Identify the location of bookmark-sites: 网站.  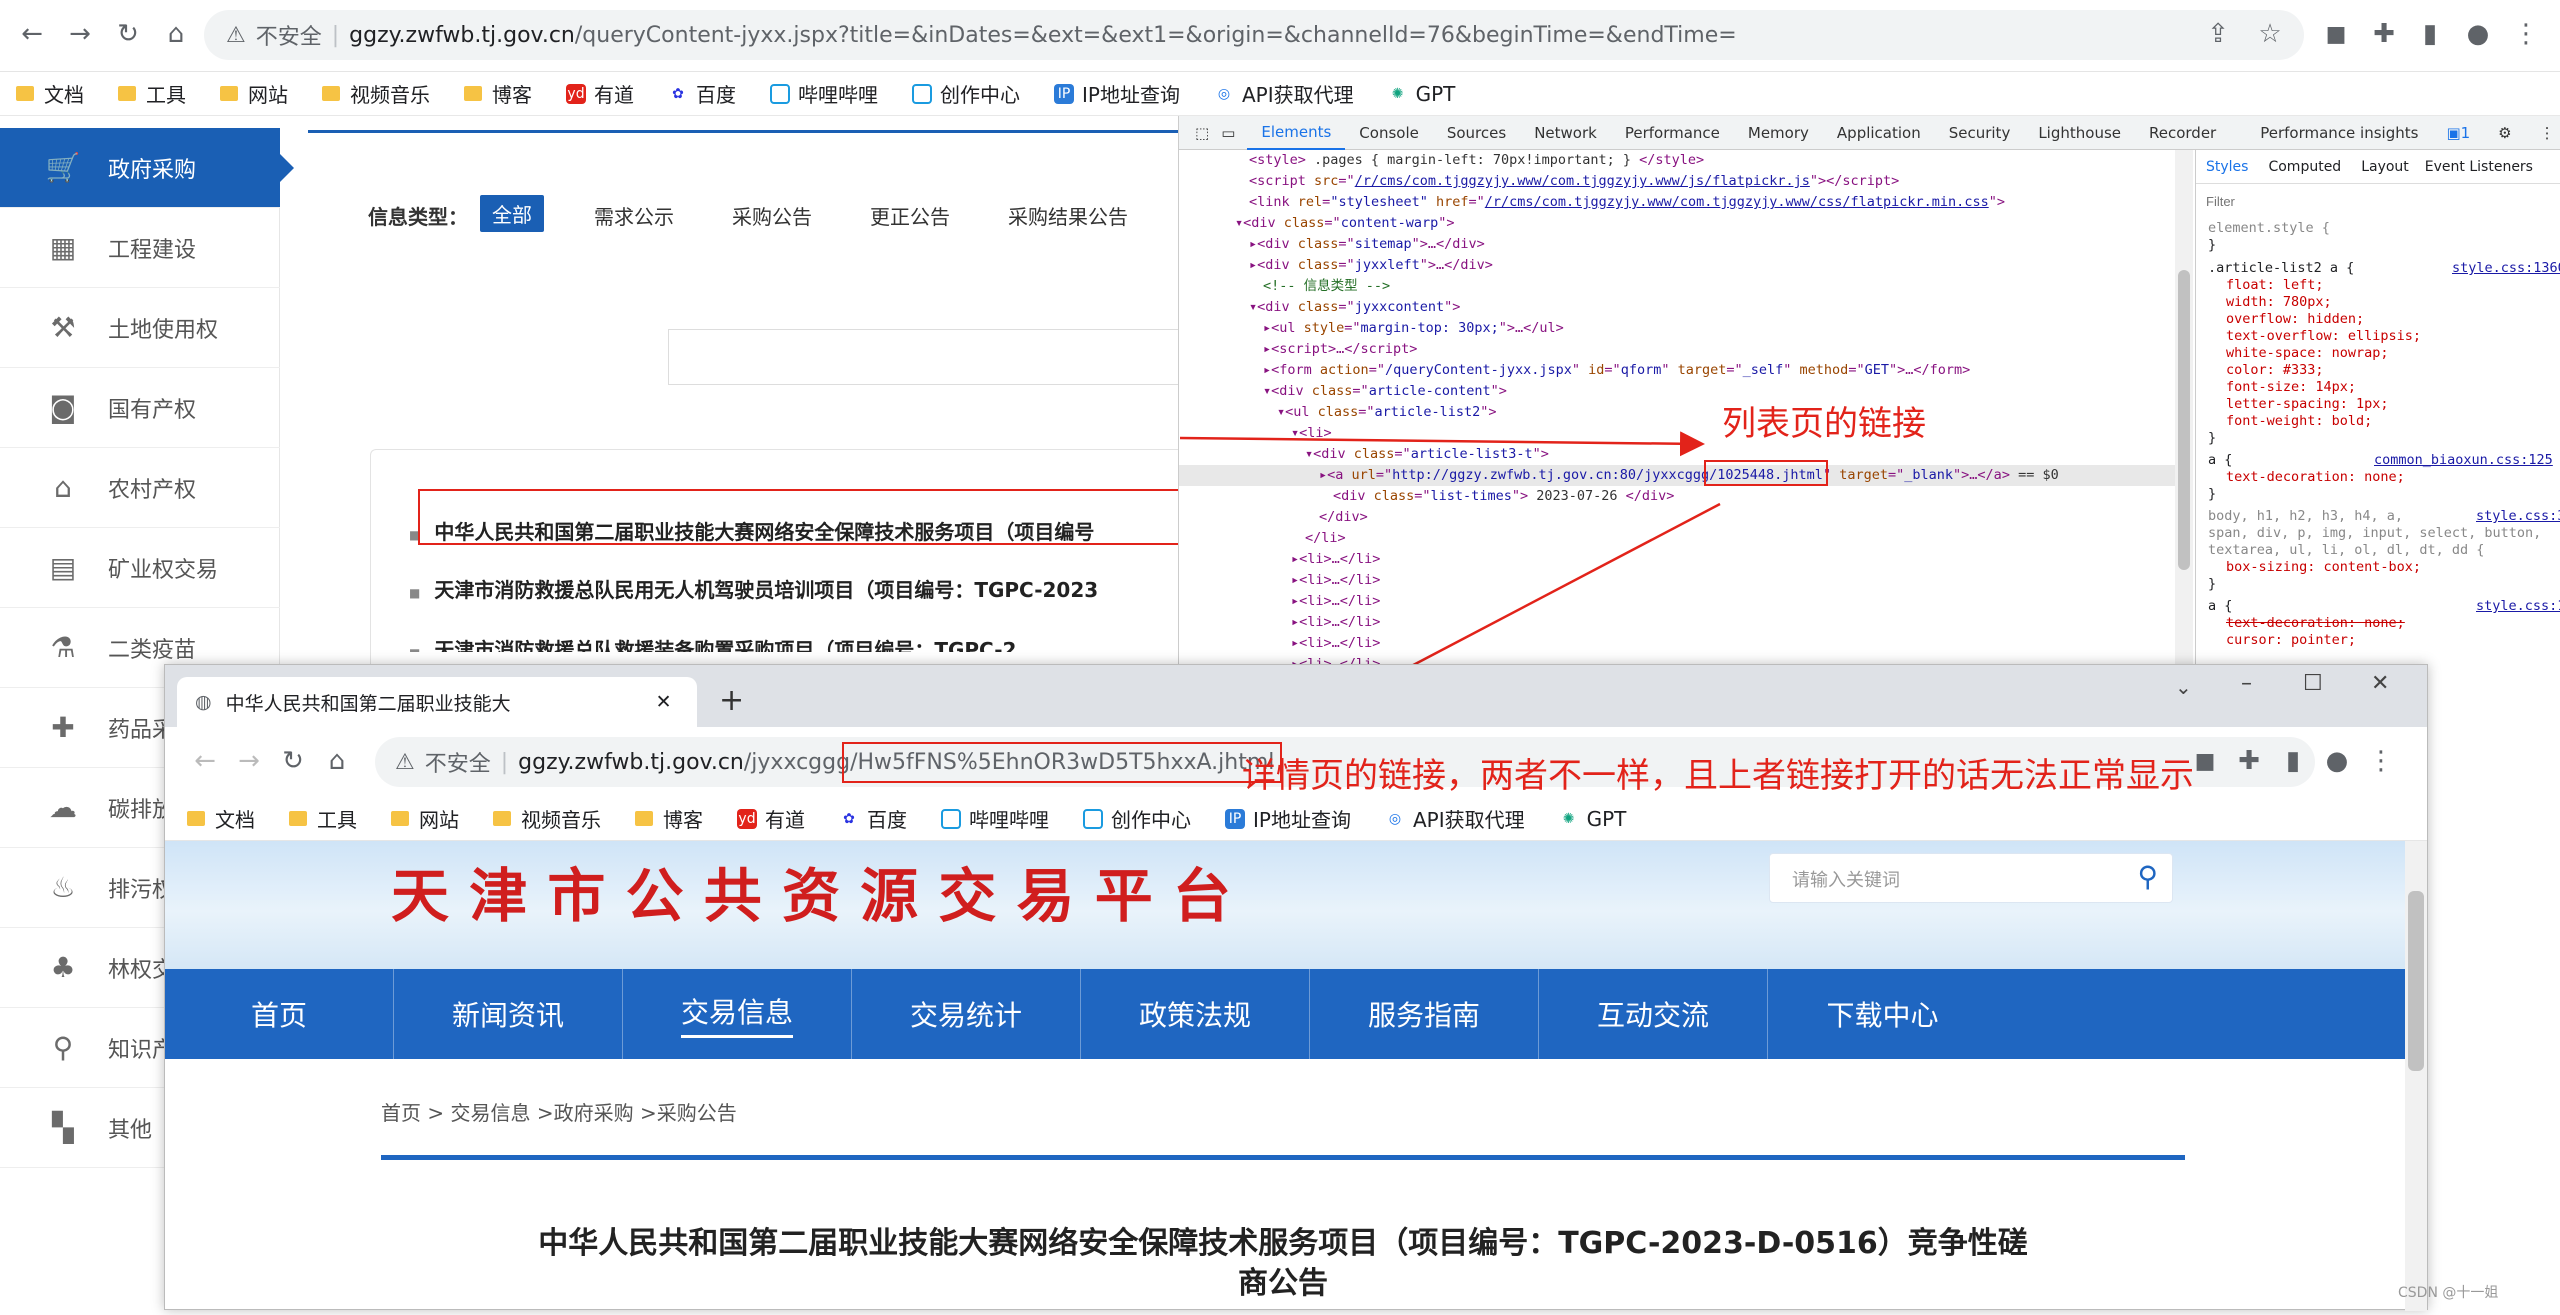
(425, 818).